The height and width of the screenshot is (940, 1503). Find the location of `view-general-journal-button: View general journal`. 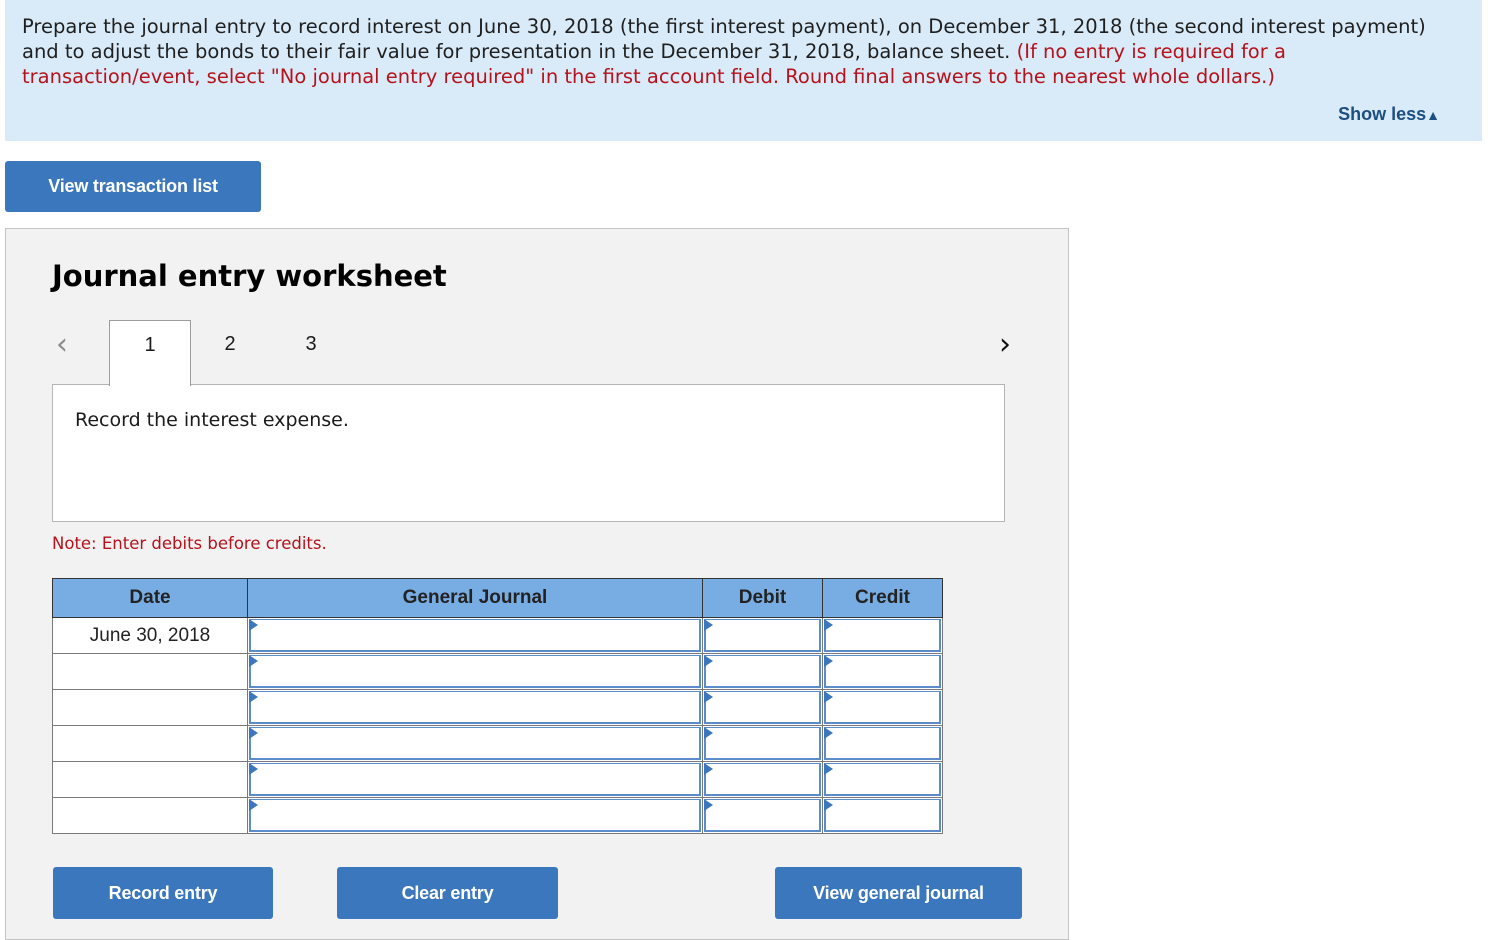

view-general-journal-button: View general journal is located at coordinates (898, 893).